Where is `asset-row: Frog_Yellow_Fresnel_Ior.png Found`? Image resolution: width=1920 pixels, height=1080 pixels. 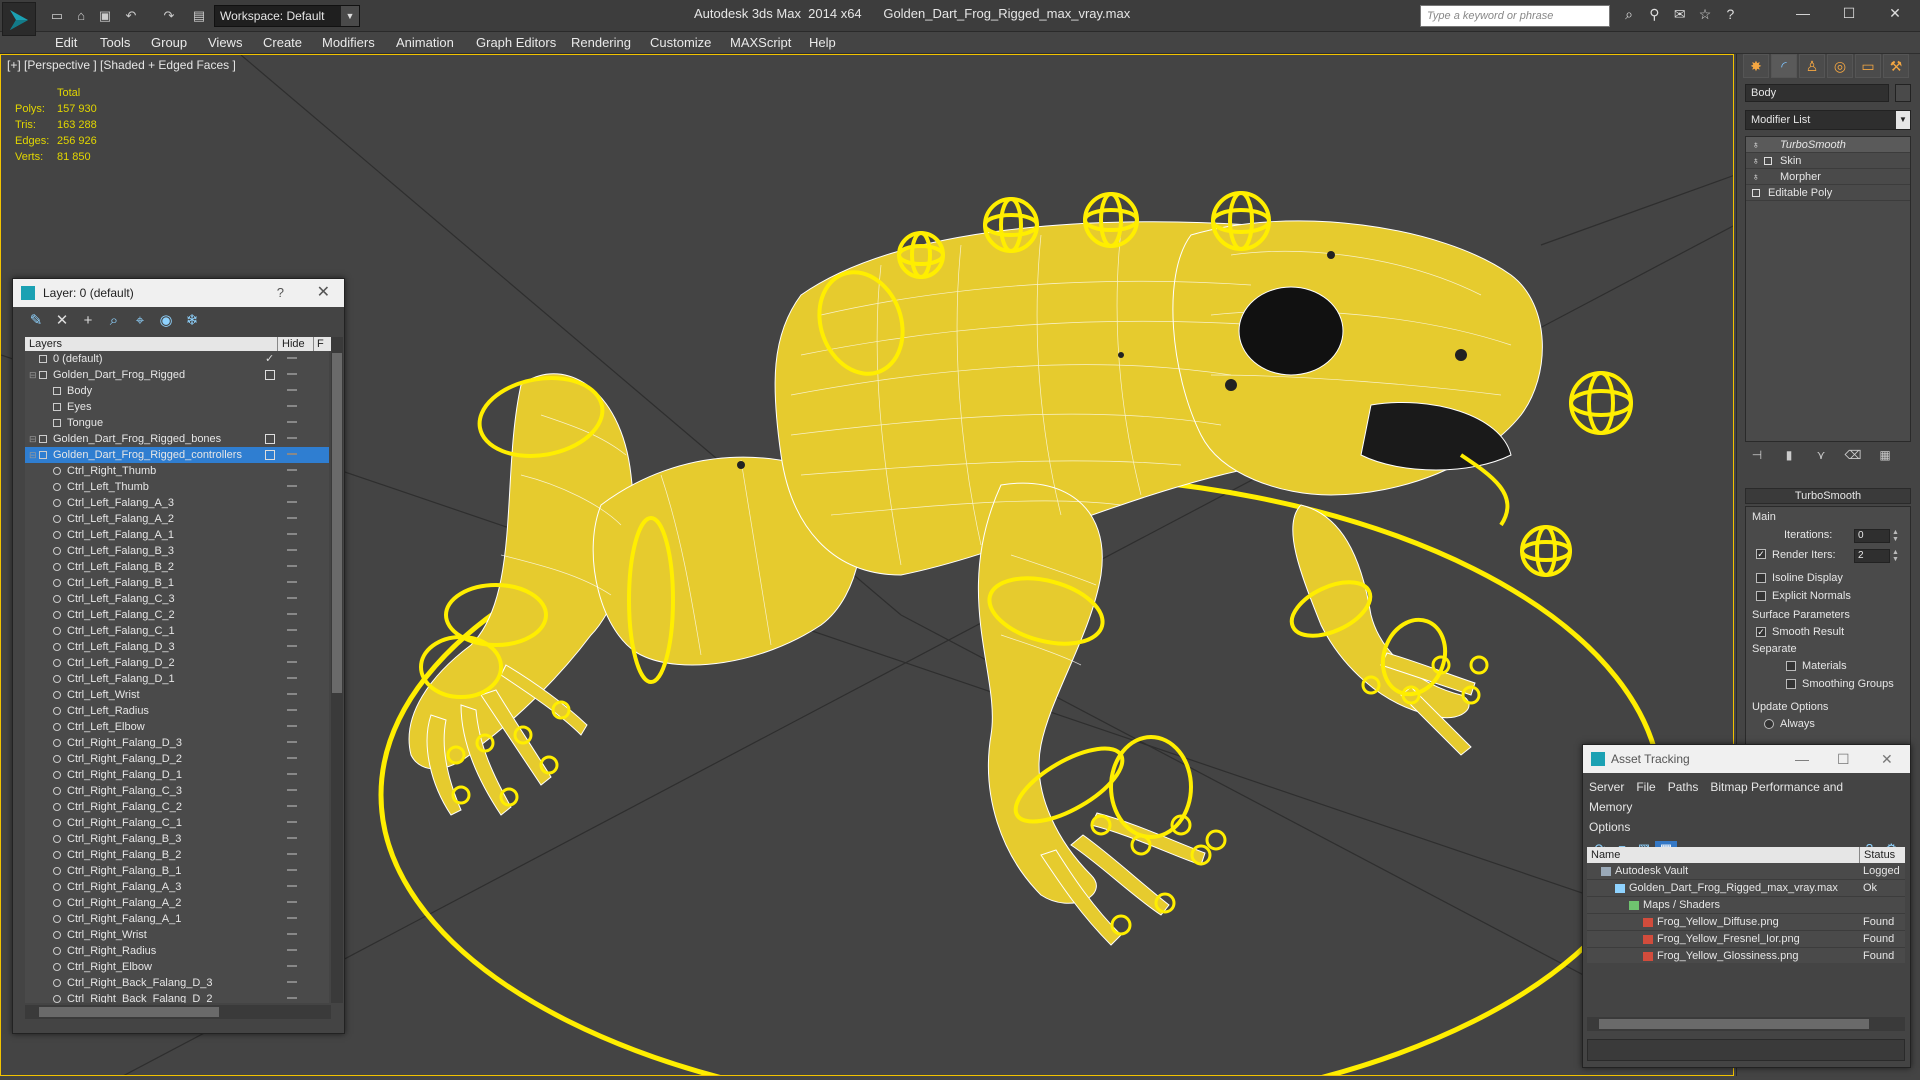
asset-row: Frog_Yellow_Fresnel_Ior.png Found is located at coordinates (1746, 939).